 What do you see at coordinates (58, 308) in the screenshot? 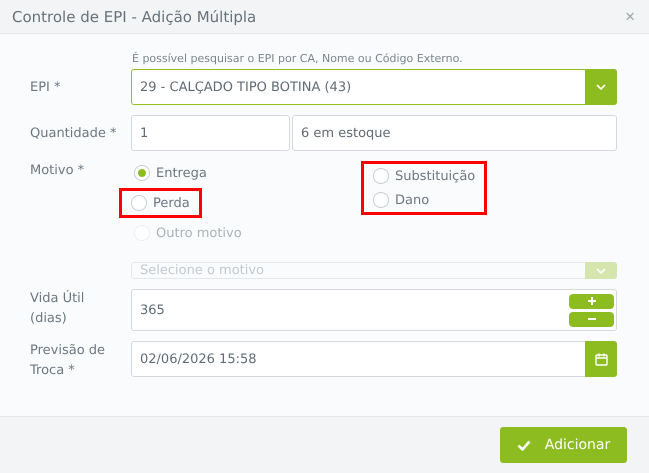
I see `field-label: Vida Útil (dias)` at bounding box center [58, 308].